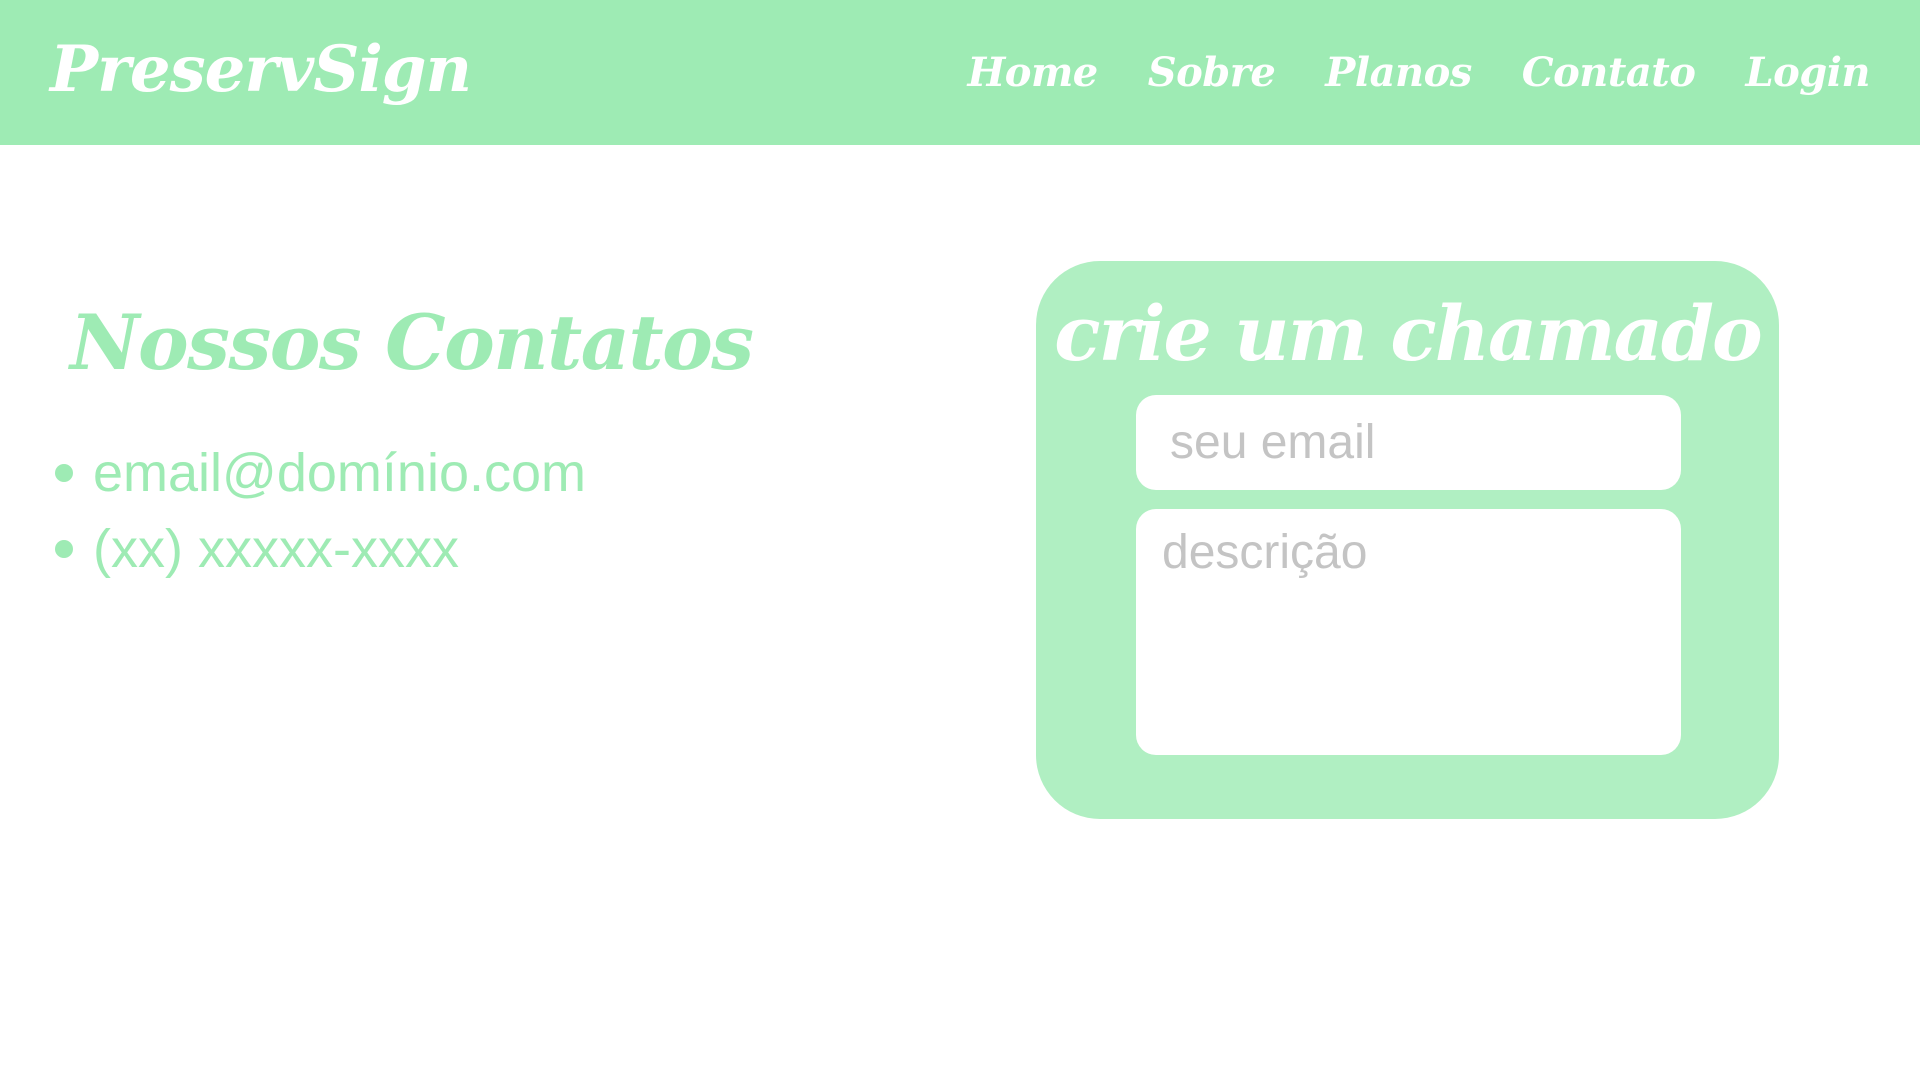 The height and width of the screenshot is (1080, 1920). Describe the element at coordinates (339, 473) in the screenshot. I see `contact-email-text: email@domínio.com` at that location.